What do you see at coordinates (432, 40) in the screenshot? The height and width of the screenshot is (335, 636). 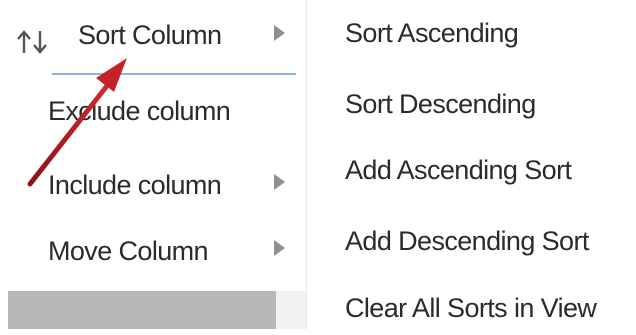 I see `submenu-item-sort-ascending: Sort Ascending` at bounding box center [432, 40].